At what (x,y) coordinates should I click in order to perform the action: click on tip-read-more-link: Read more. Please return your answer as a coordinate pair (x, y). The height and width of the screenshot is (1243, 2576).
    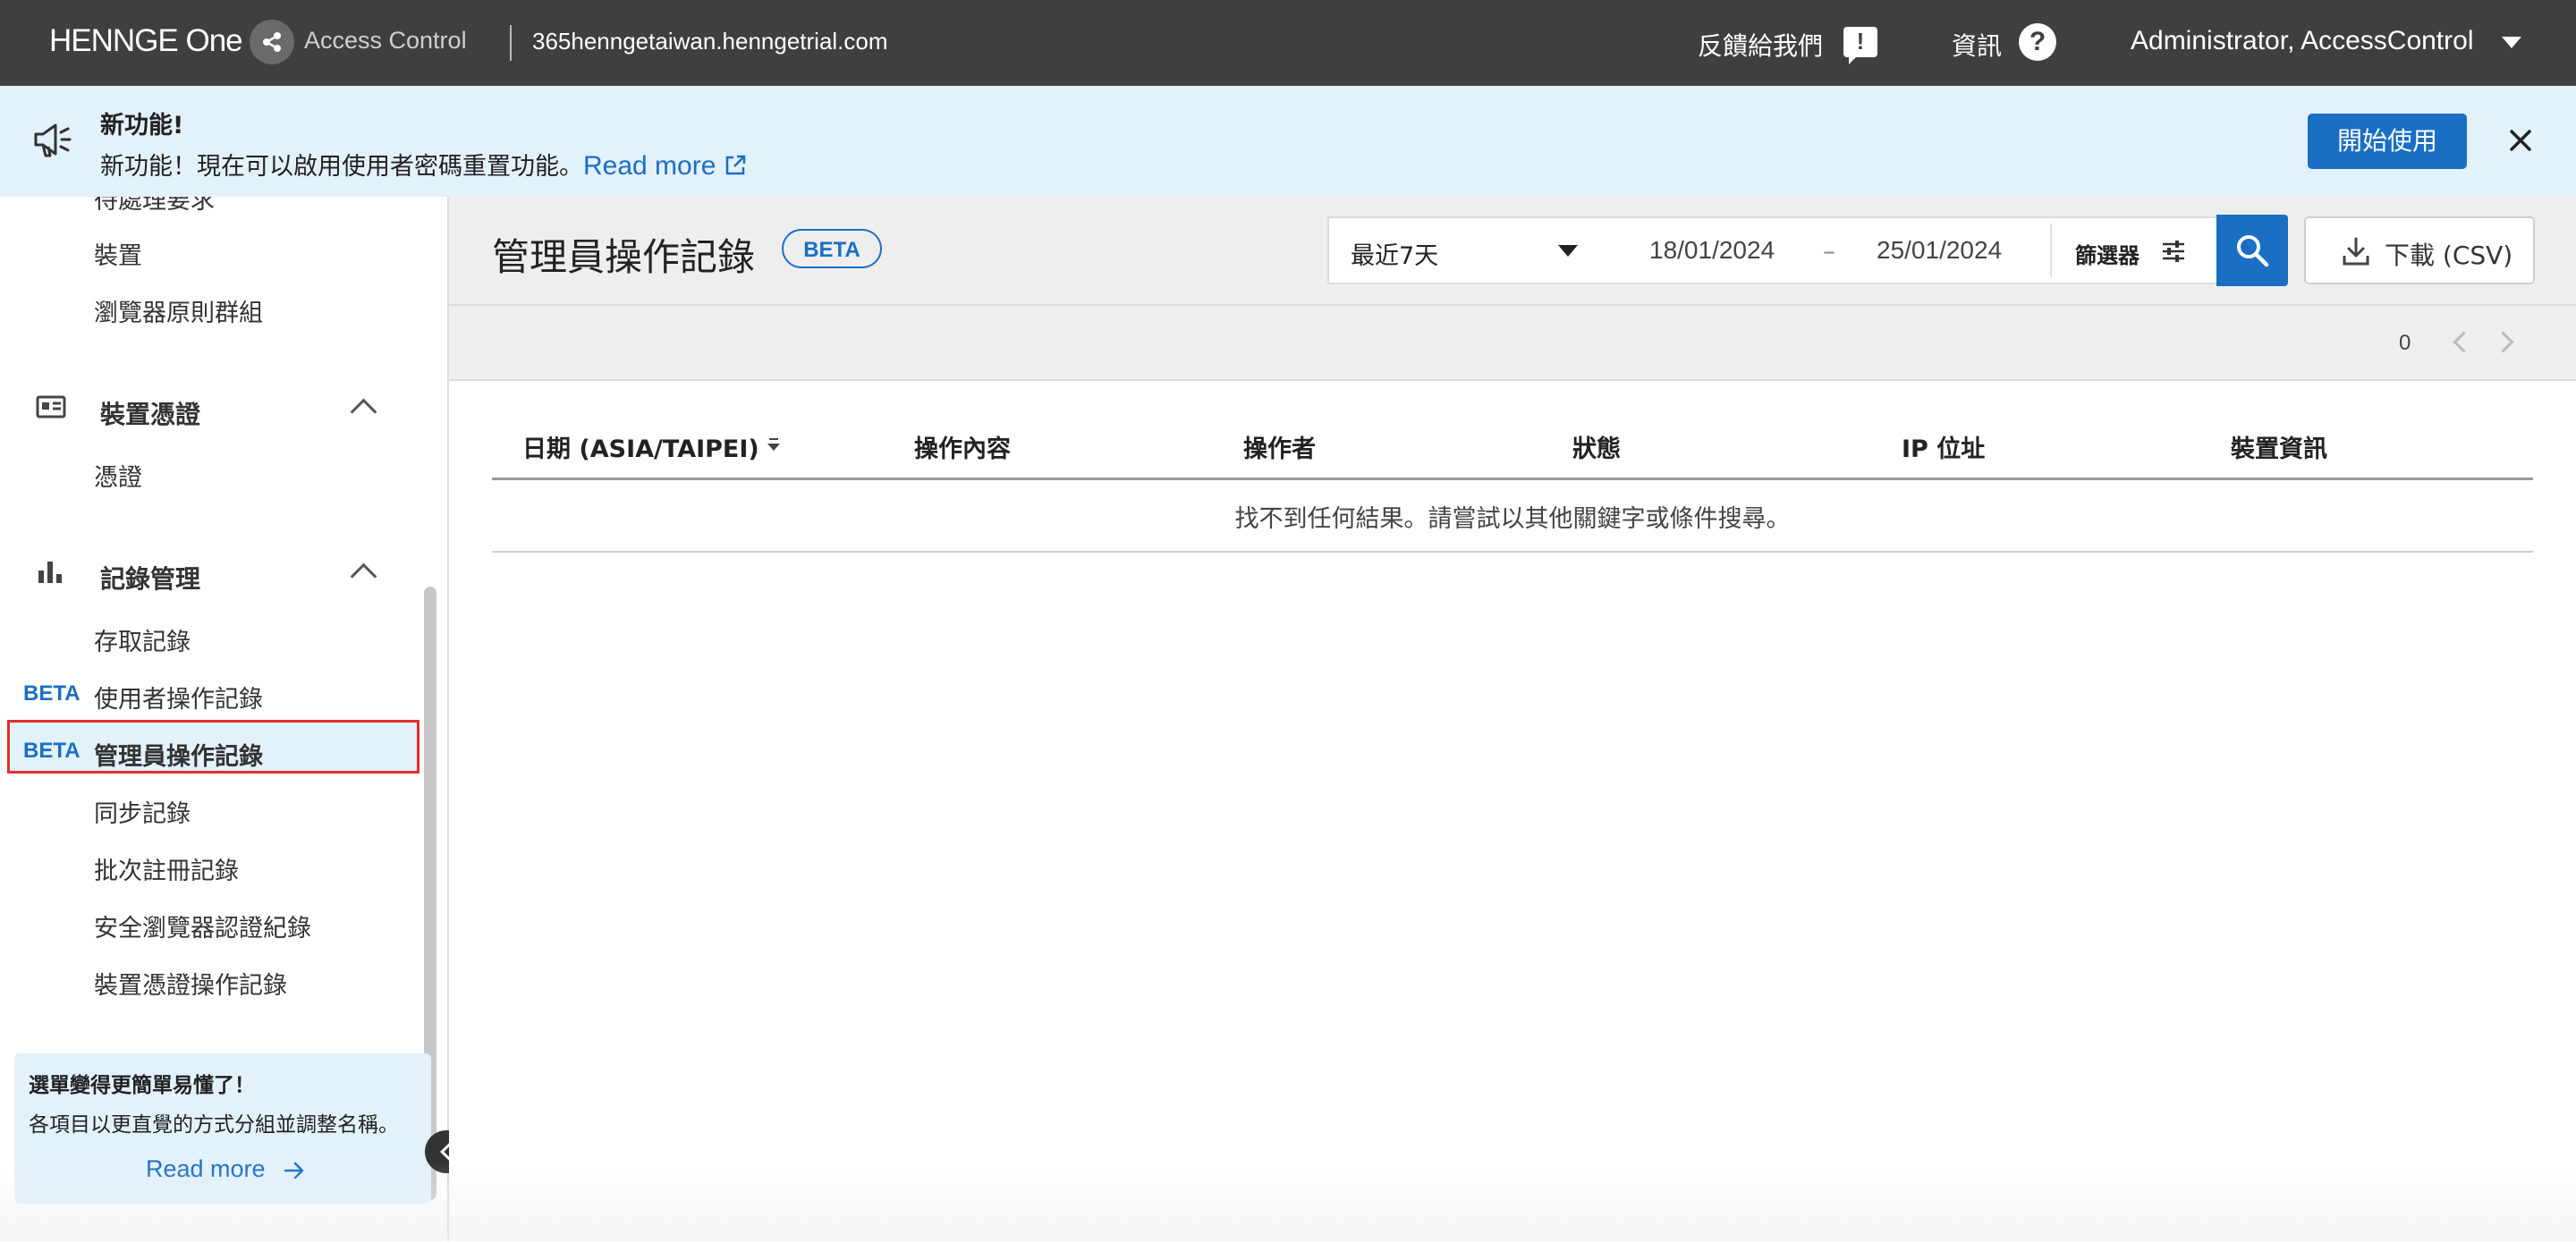
    Looking at the image, I should click on (206, 1169).